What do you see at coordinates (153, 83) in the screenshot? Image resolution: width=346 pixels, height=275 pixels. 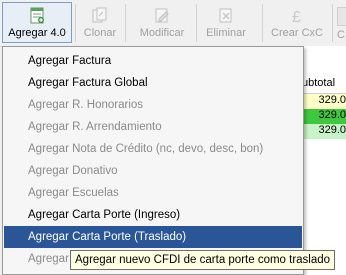 I see `menu-item-agregar-factura-global: Agregar Factura Global` at bounding box center [153, 83].